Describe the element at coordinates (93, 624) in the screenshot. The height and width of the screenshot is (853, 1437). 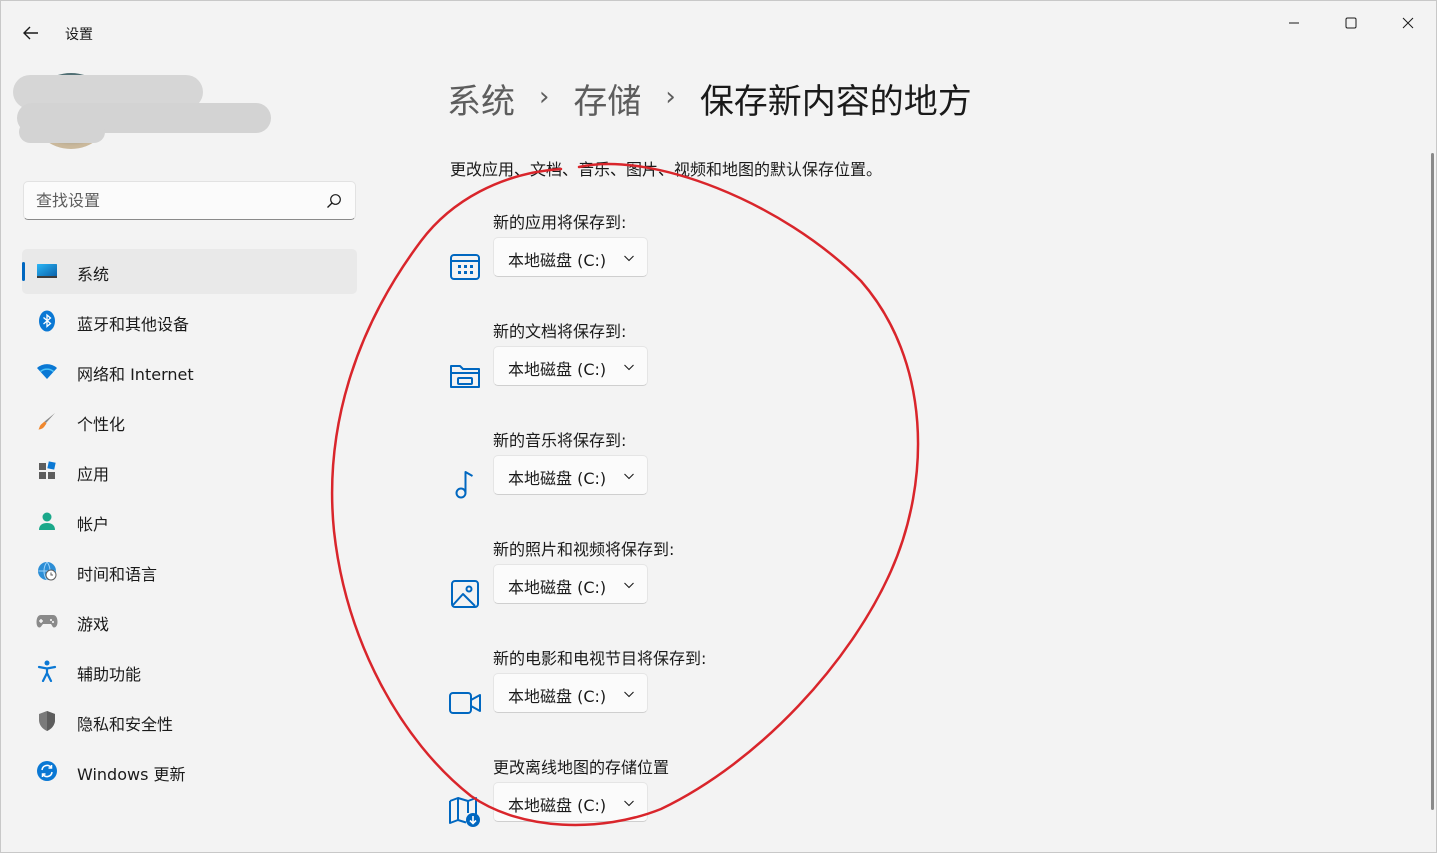
I see `sidebar-item-label: 游戏` at that location.